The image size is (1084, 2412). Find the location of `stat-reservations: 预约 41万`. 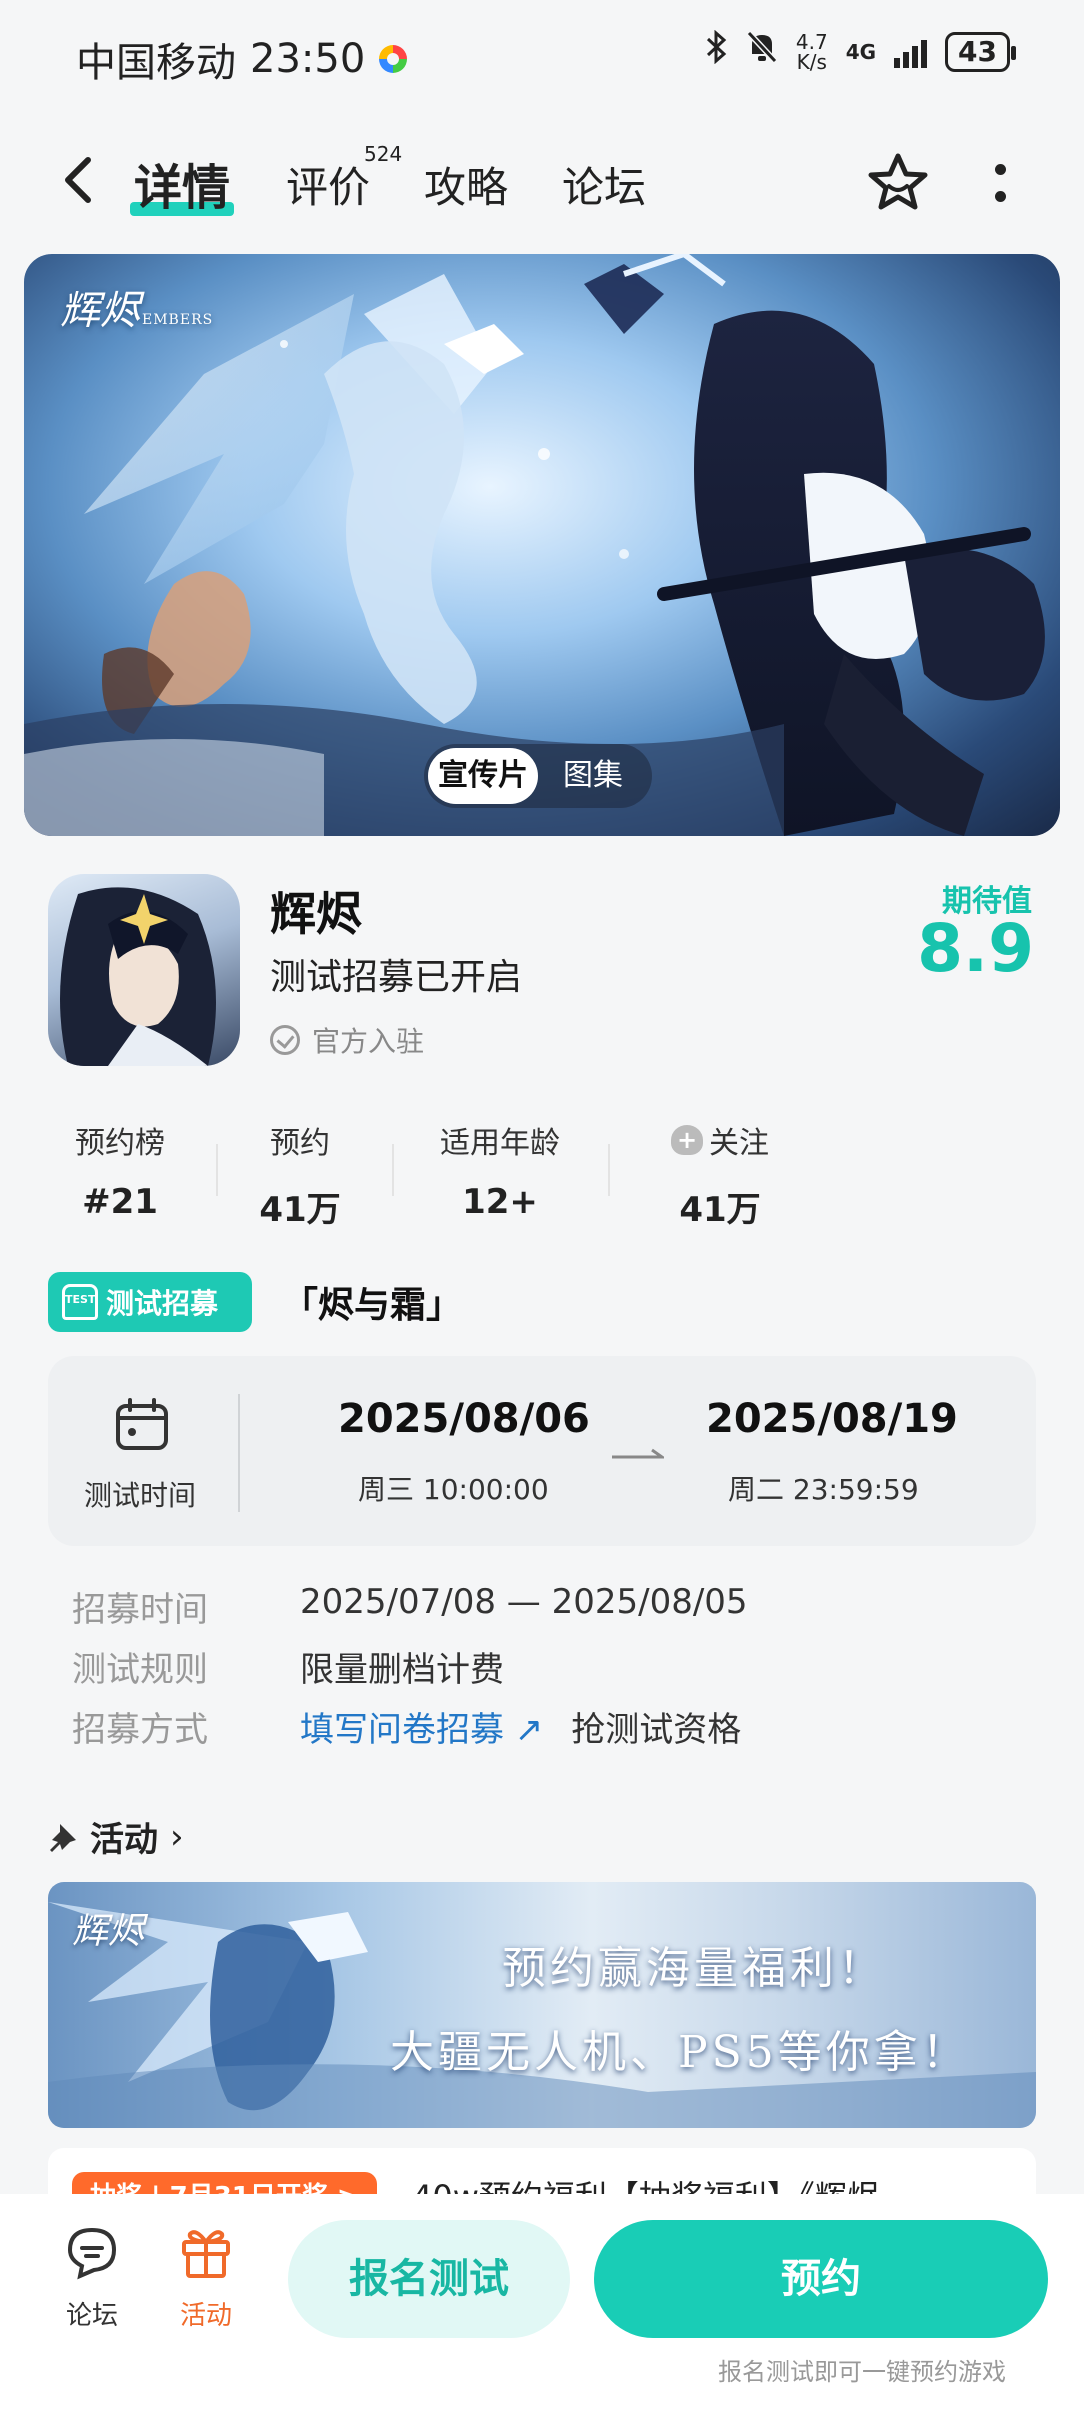

stat-reservations: 预约 41万 is located at coordinates (300, 1178).